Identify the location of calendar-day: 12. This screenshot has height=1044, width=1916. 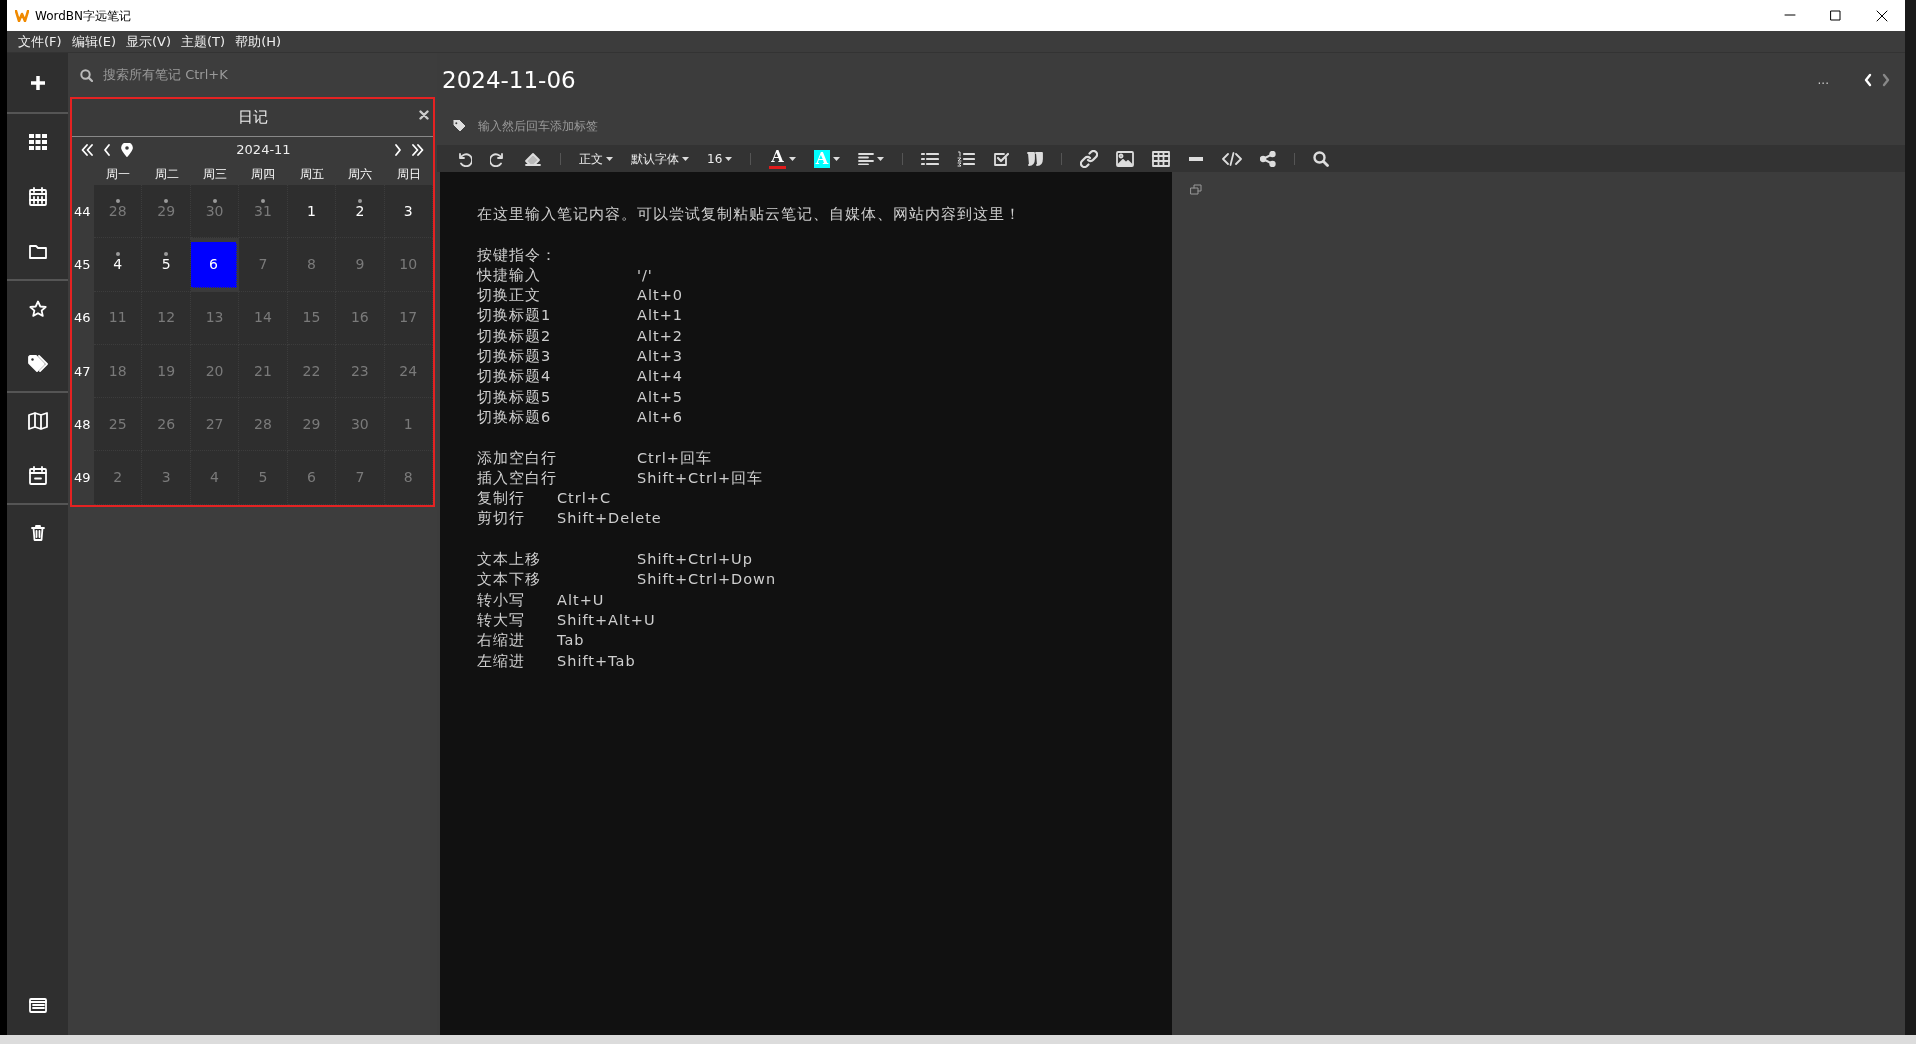
(166, 318).